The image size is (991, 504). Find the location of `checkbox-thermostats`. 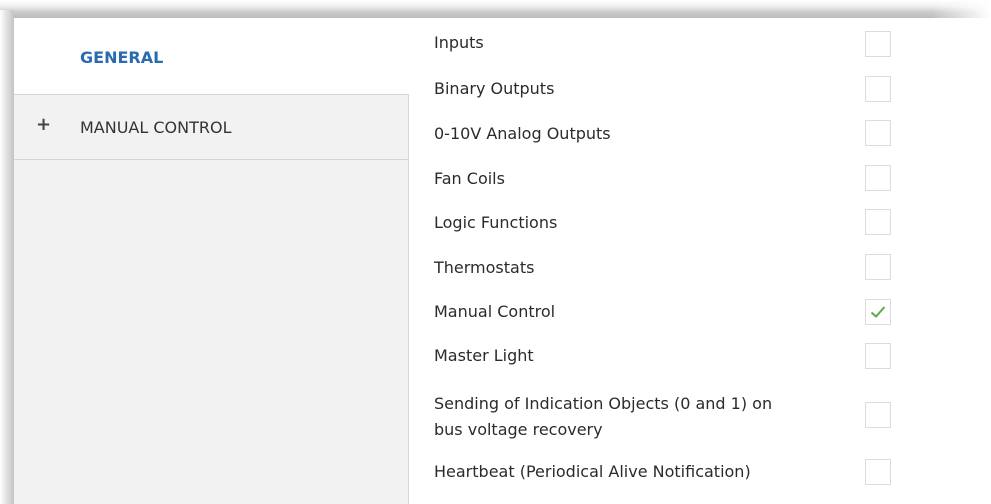

checkbox-thermostats is located at coordinates (878, 267).